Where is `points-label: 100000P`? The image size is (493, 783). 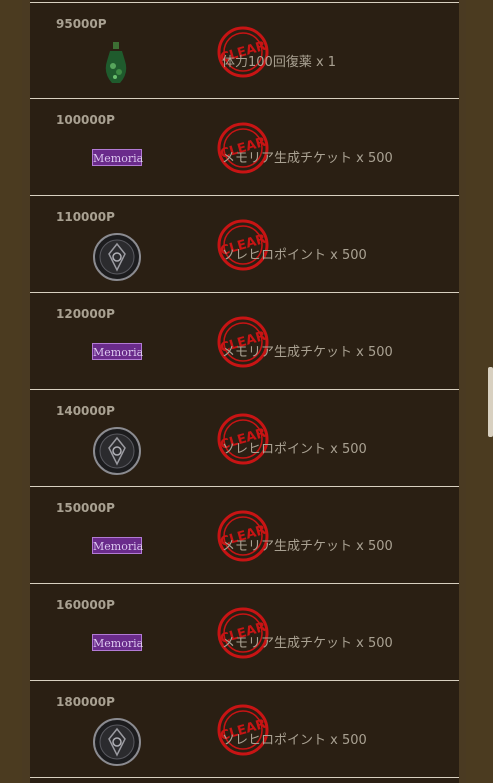 points-label: 100000P is located at coordinates (85, 120).